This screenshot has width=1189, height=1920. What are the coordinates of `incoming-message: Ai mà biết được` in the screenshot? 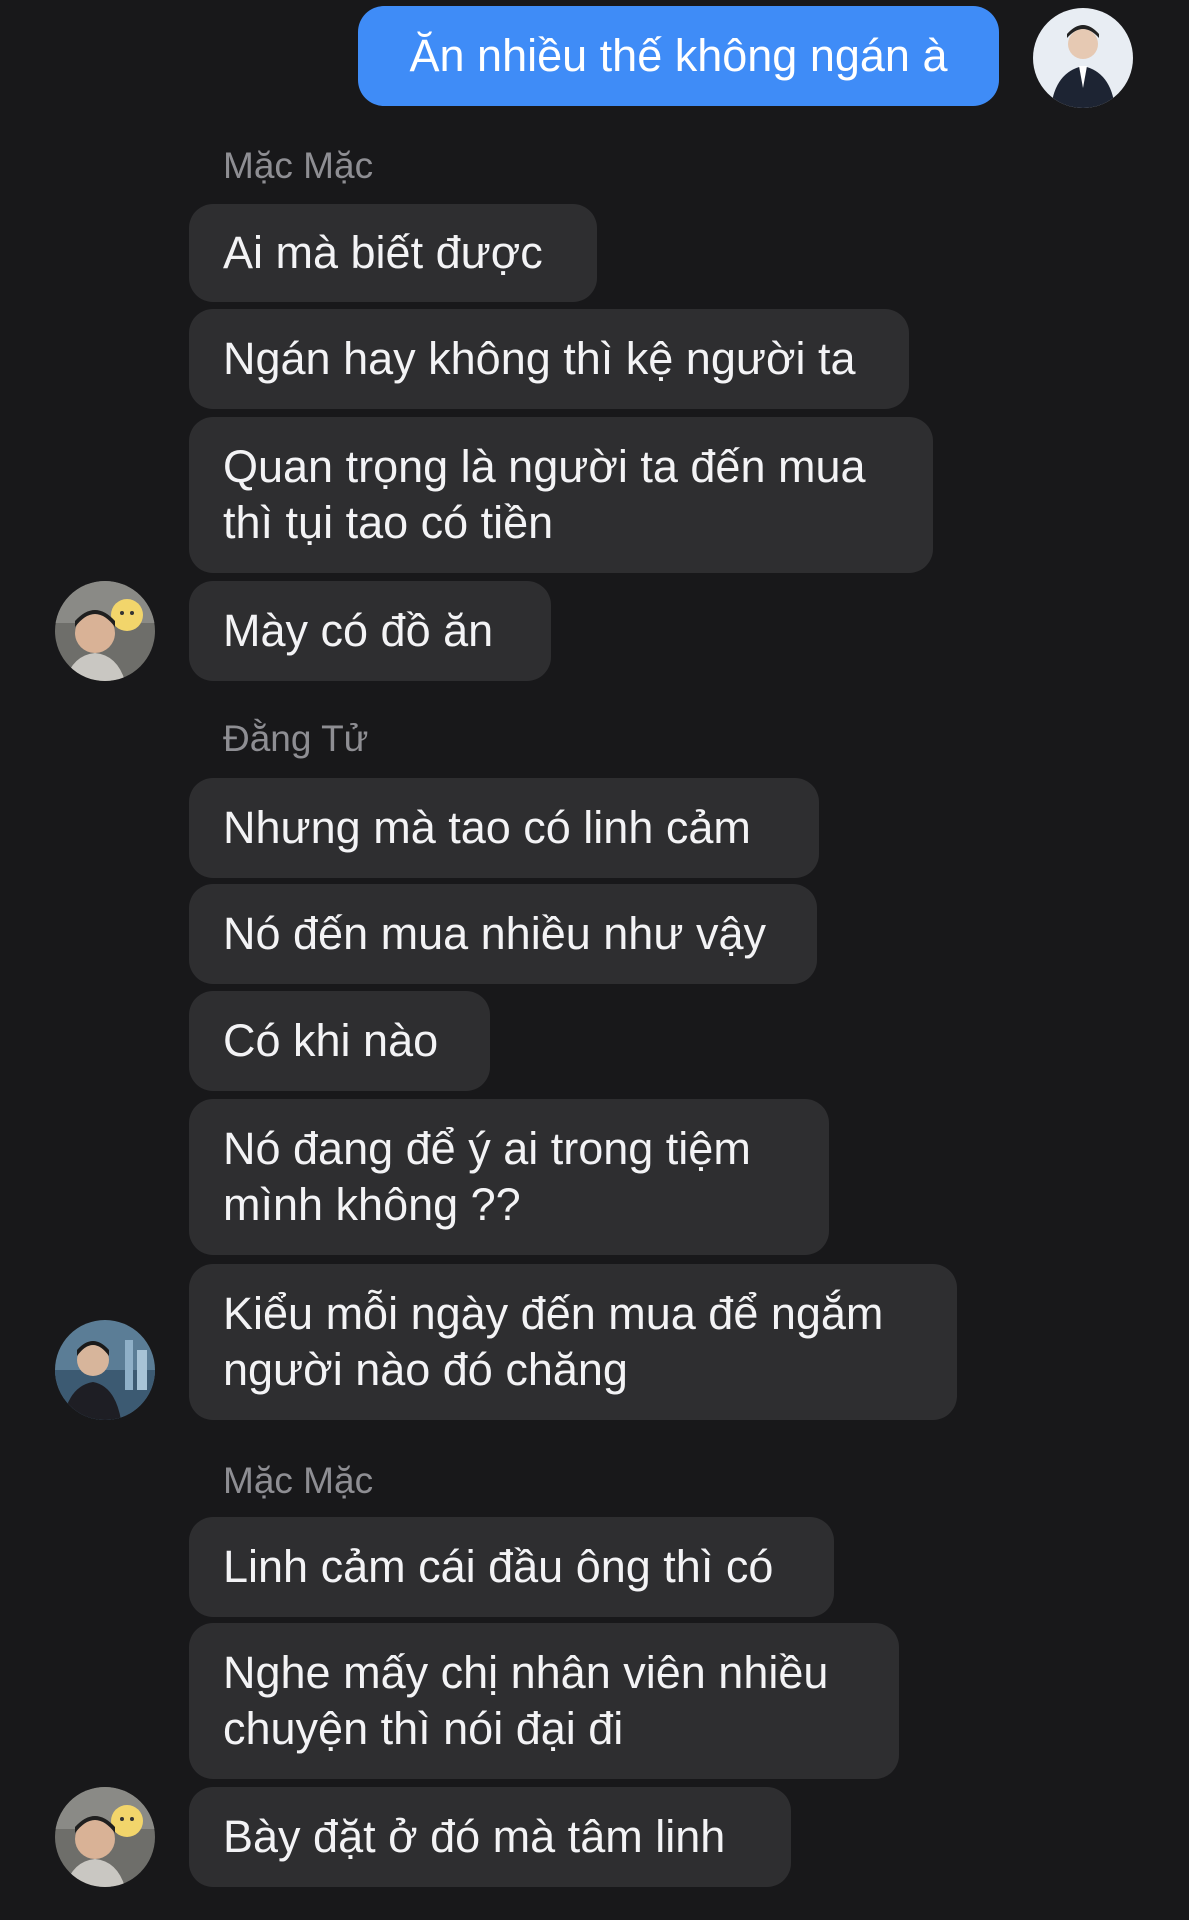 It's located at (393, 253).